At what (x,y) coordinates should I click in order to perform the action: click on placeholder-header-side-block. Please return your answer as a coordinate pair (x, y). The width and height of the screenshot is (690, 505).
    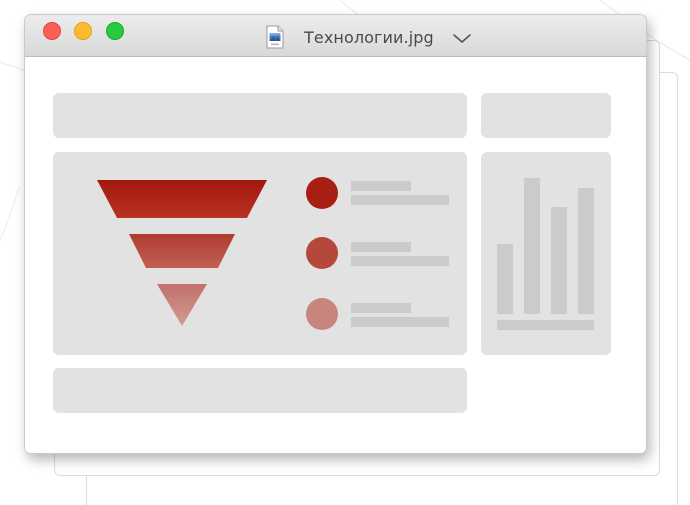
    Looking at the image, I should click on (546, 115).